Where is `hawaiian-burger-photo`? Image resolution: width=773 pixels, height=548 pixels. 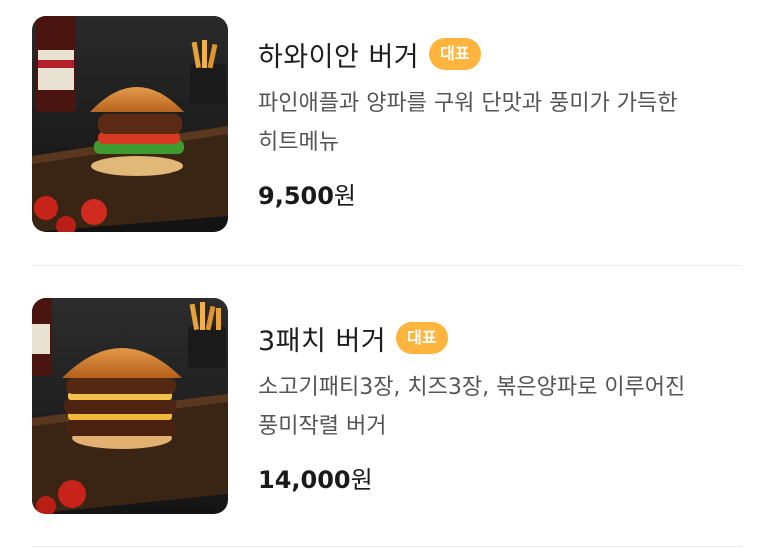
hawaiian-burger-photo is located at coordinates (130, 124).